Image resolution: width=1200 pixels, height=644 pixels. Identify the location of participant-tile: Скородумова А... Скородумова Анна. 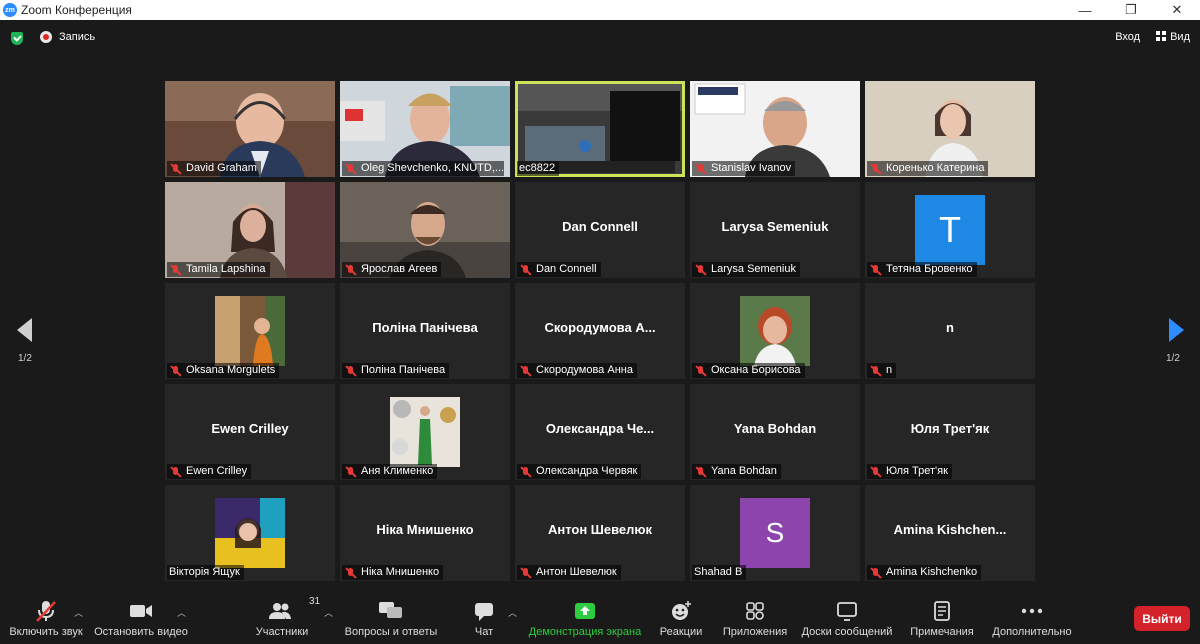
(600, 331).